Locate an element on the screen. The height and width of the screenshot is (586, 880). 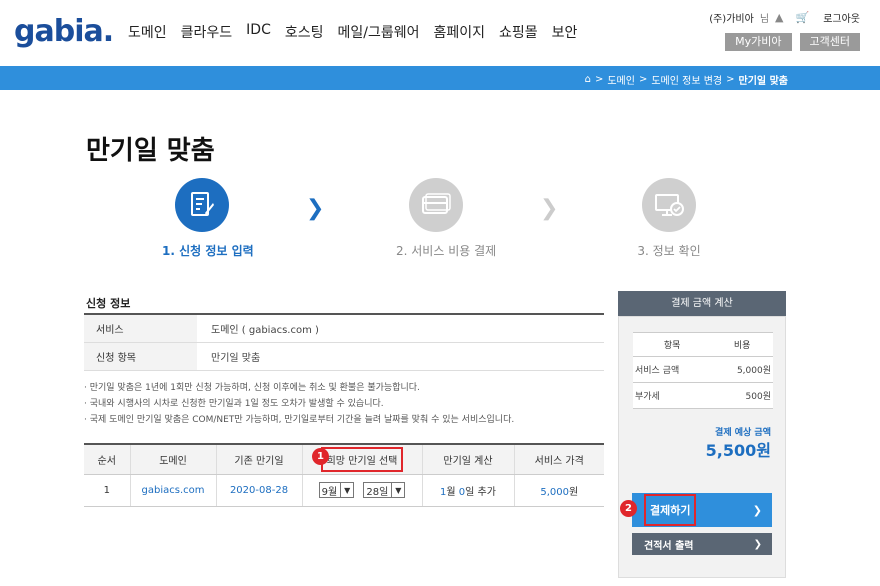
row-price: 5,000원 is located at coordinates (559, 490).